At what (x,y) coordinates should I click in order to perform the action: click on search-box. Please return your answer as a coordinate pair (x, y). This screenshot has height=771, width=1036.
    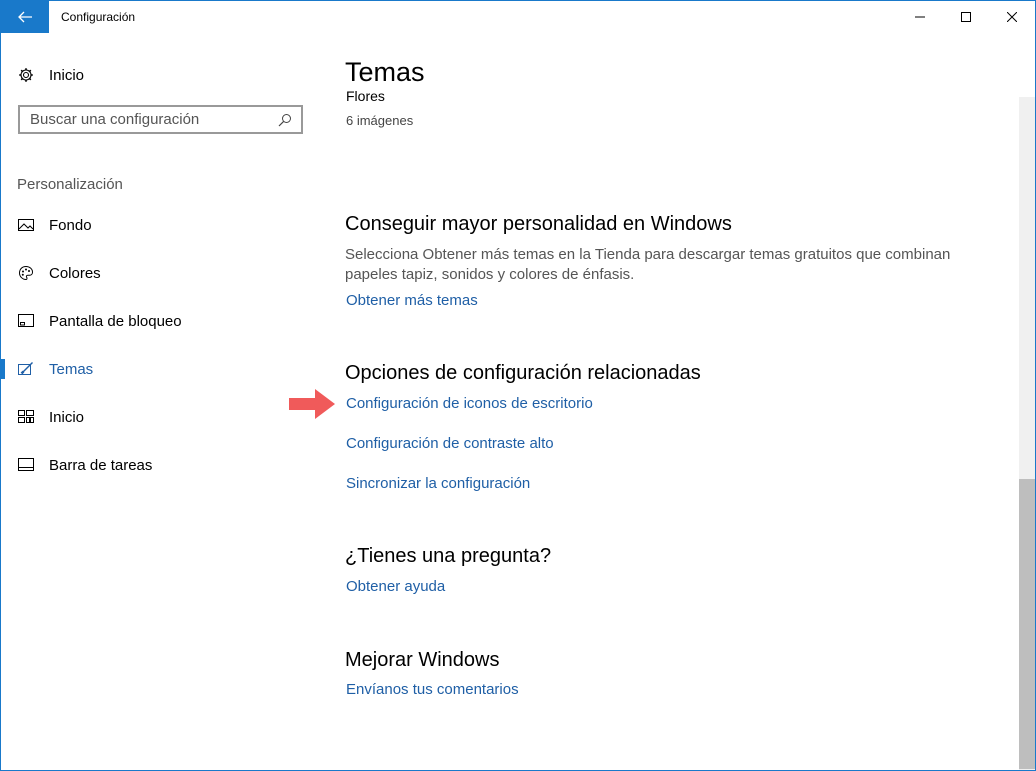
    Looking at the image, I should click on (160, 119).